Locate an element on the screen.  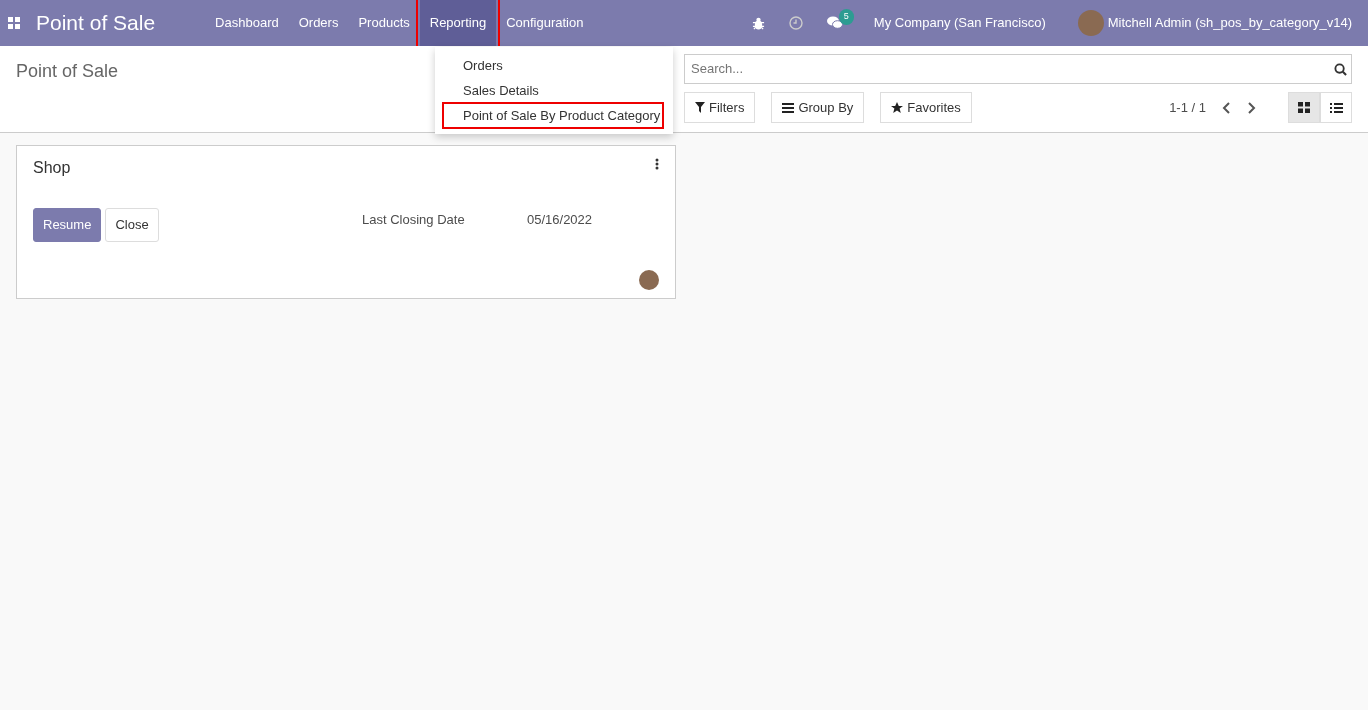
search-option-button: Favorites is located at coordinates (926, 107).